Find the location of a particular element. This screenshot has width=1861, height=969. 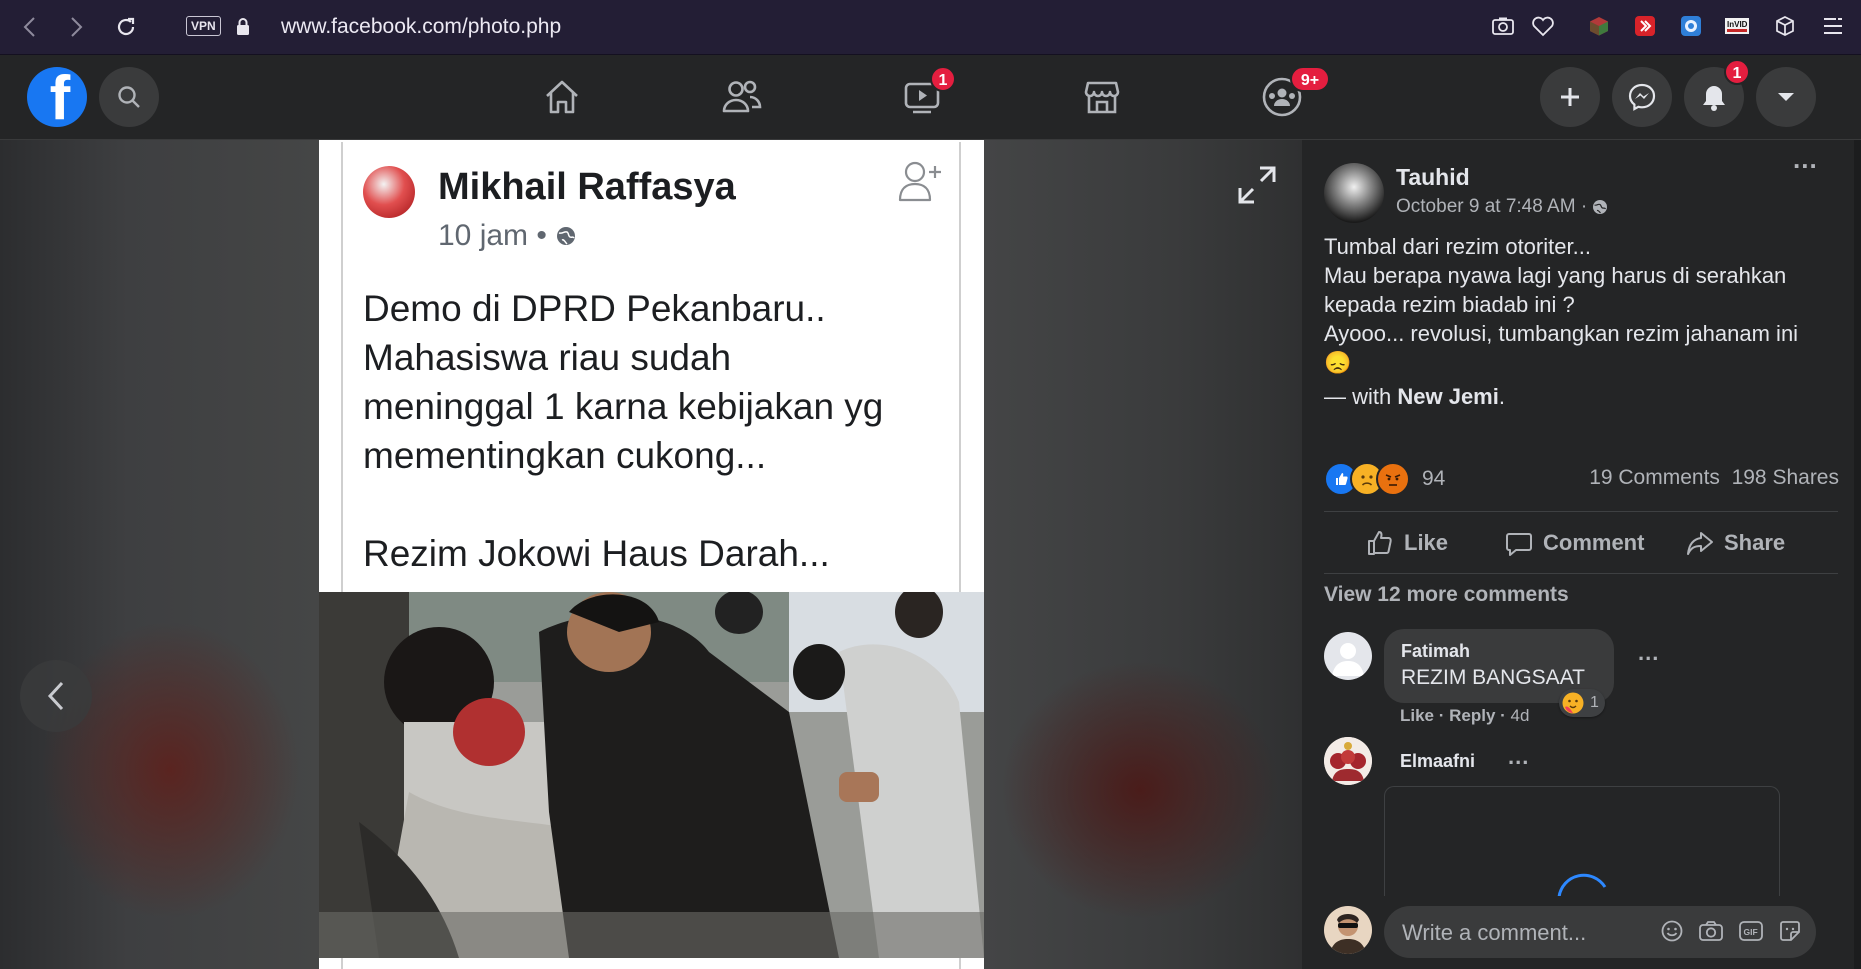

gif-icon: GIF is located at coordinates (1751, 931).